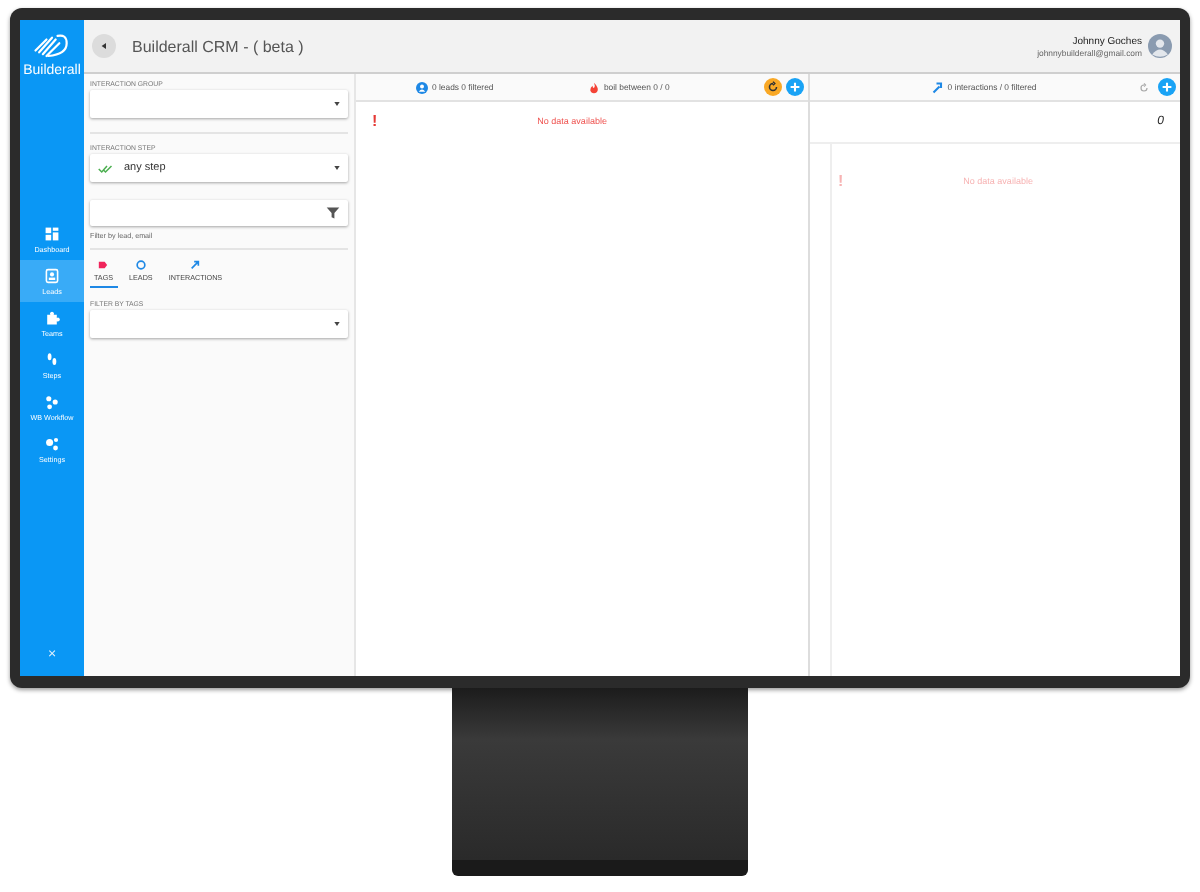 Image resolution: width=1200 pixels, height=892 pixels. I want to click on refresh-button, so click(773, 87).